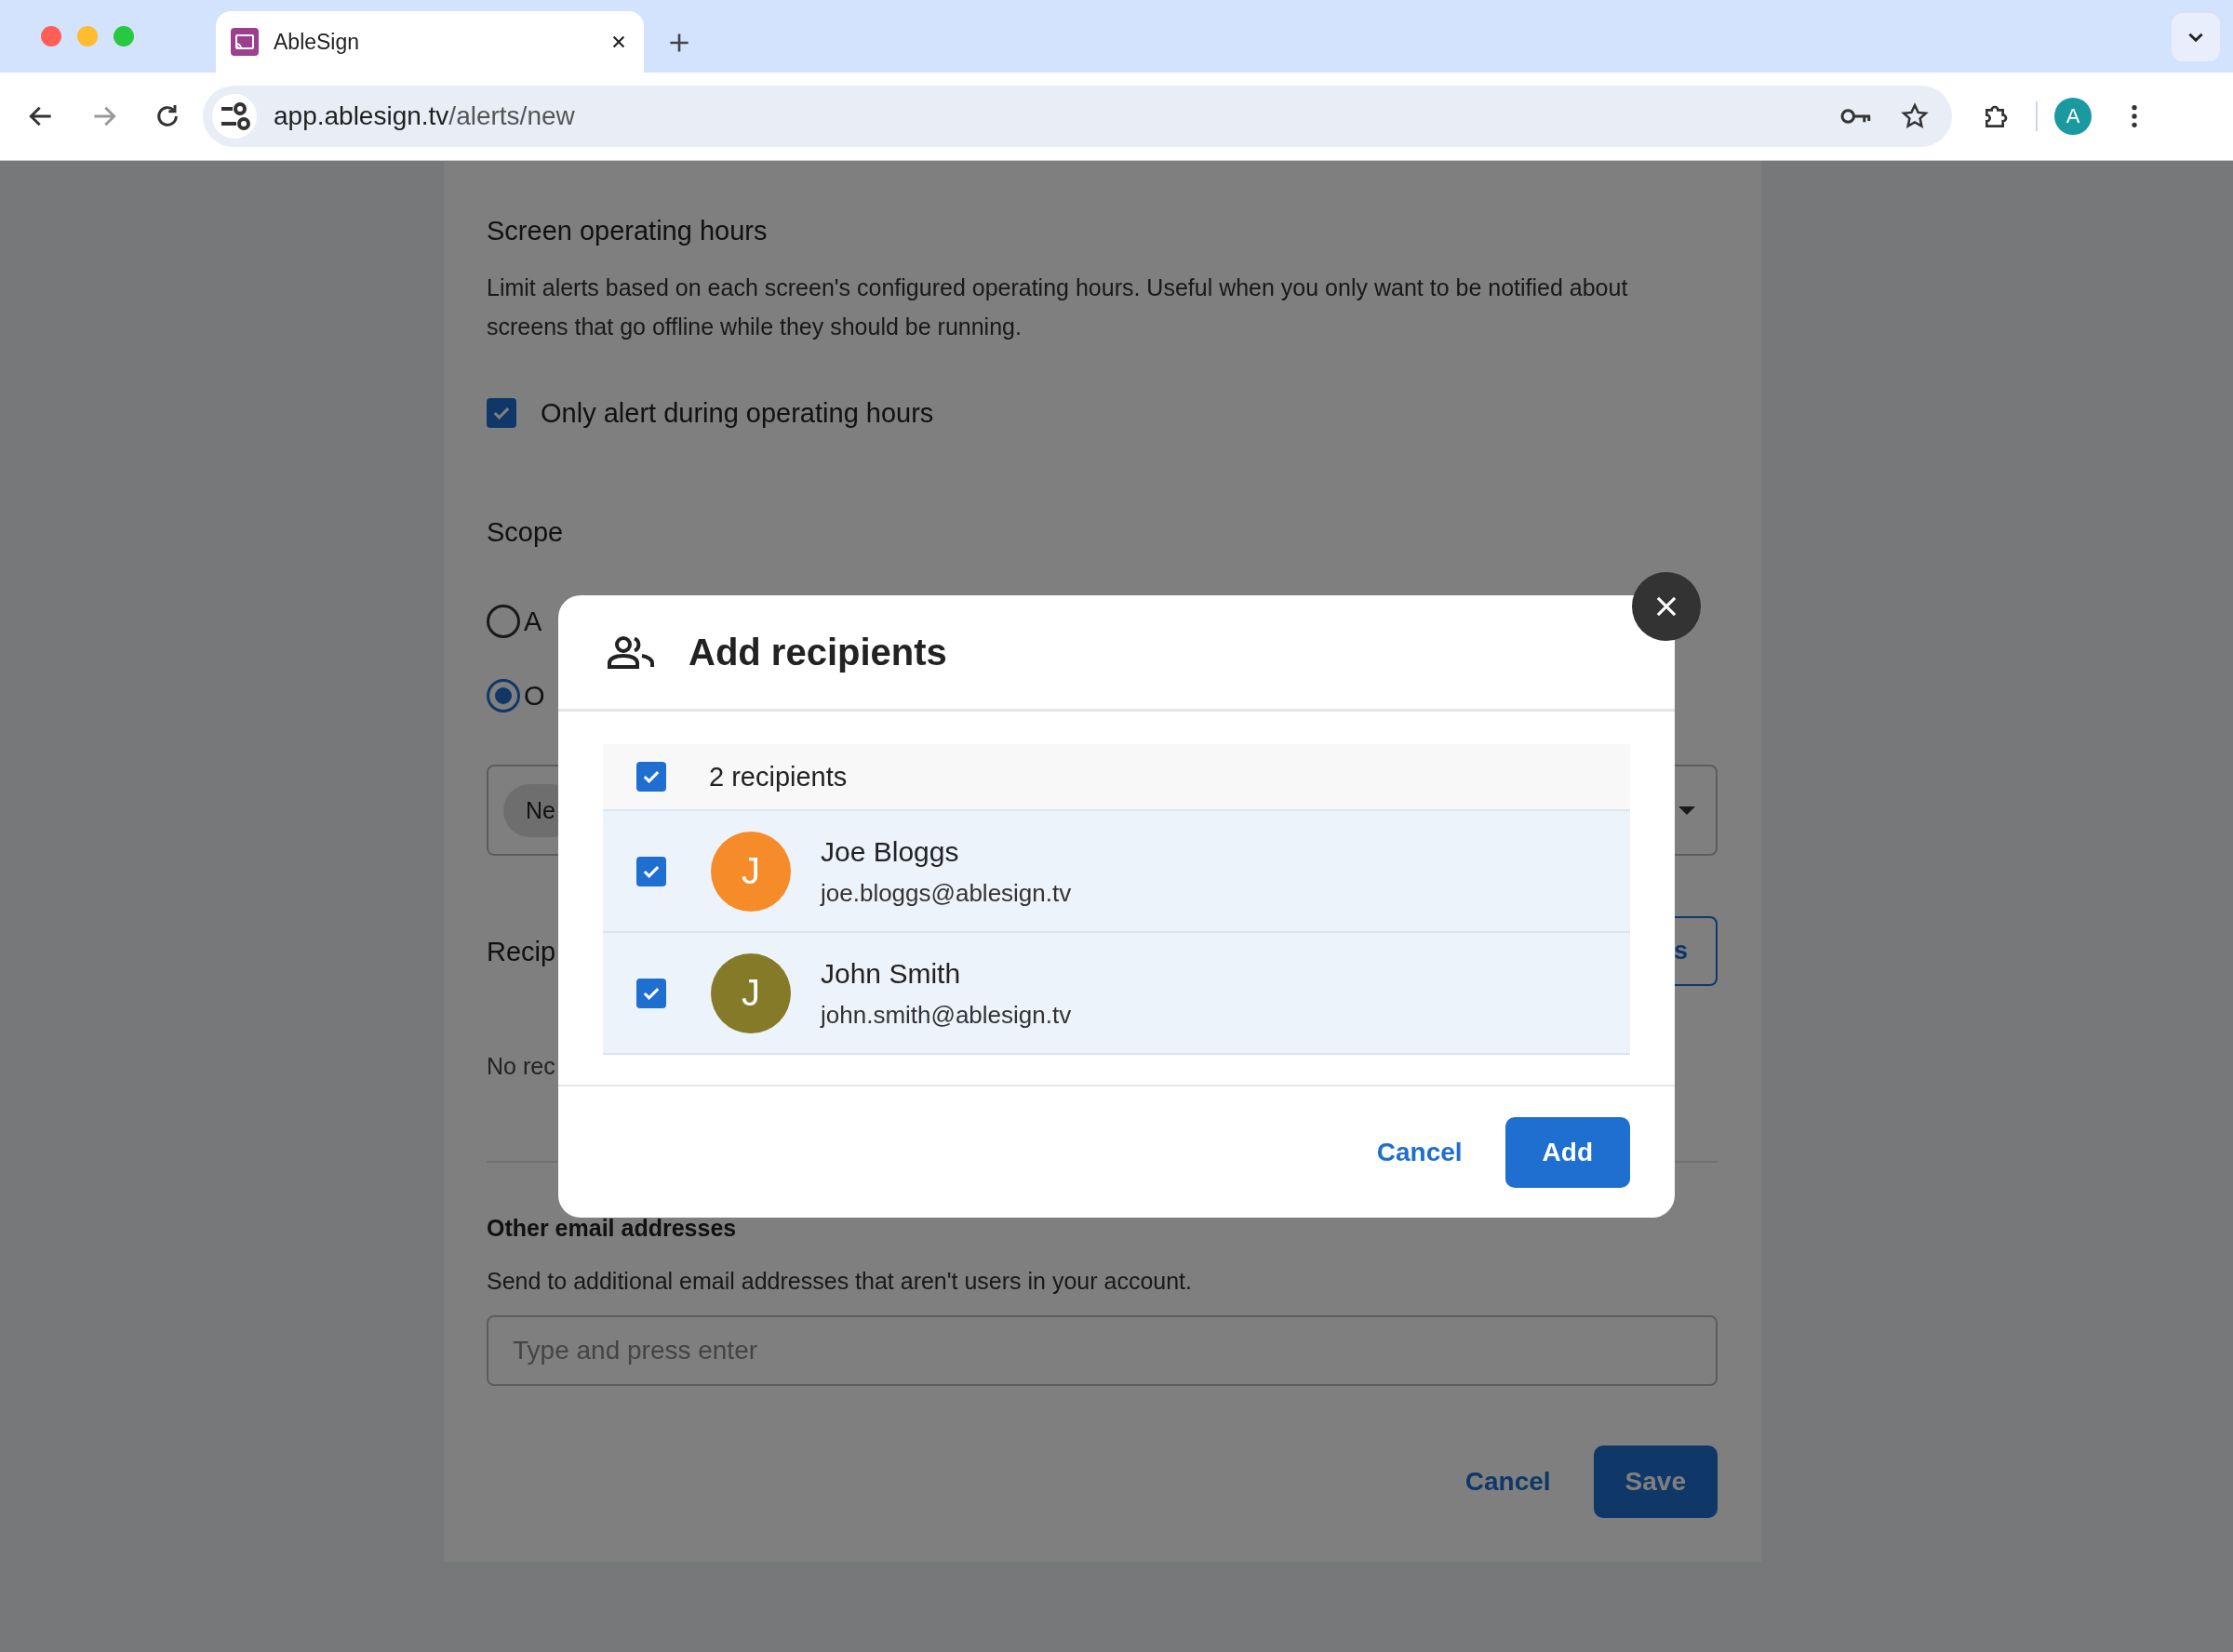  I want to click on new-tab-icon, so click(679, 43).